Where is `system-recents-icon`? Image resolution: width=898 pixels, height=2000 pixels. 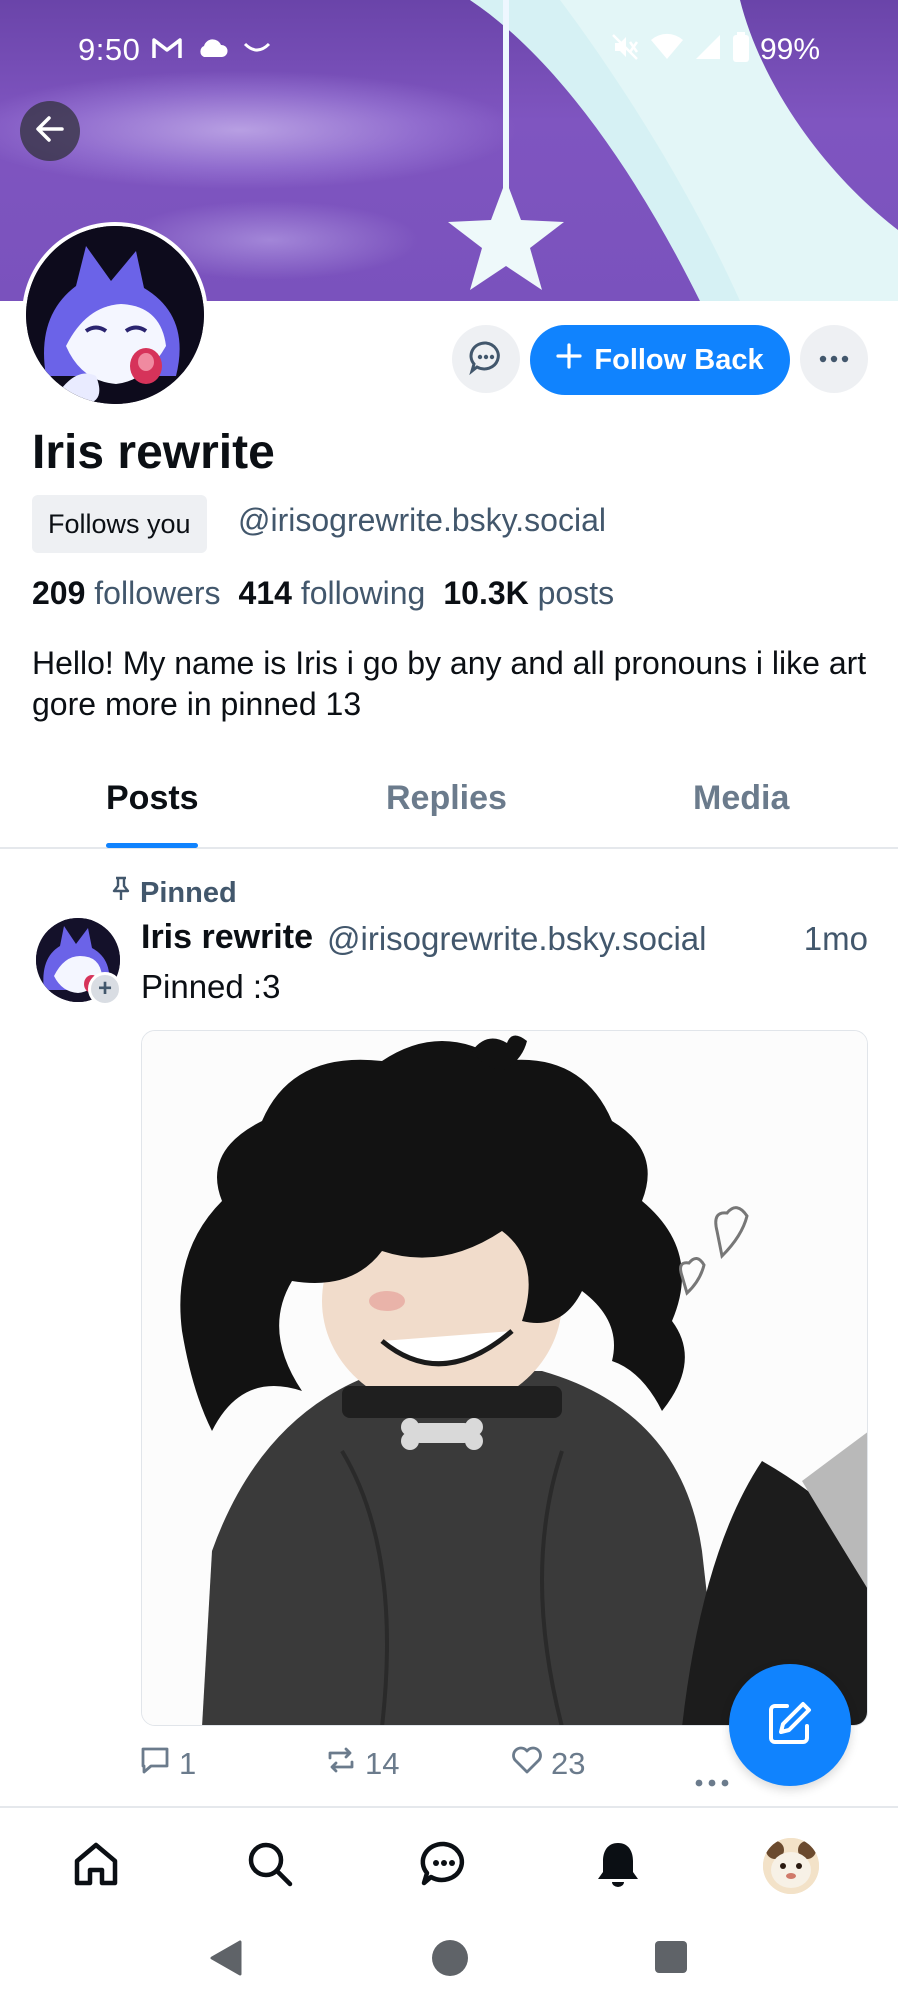 system-recents-icon is located at coordinates (671, 1959).